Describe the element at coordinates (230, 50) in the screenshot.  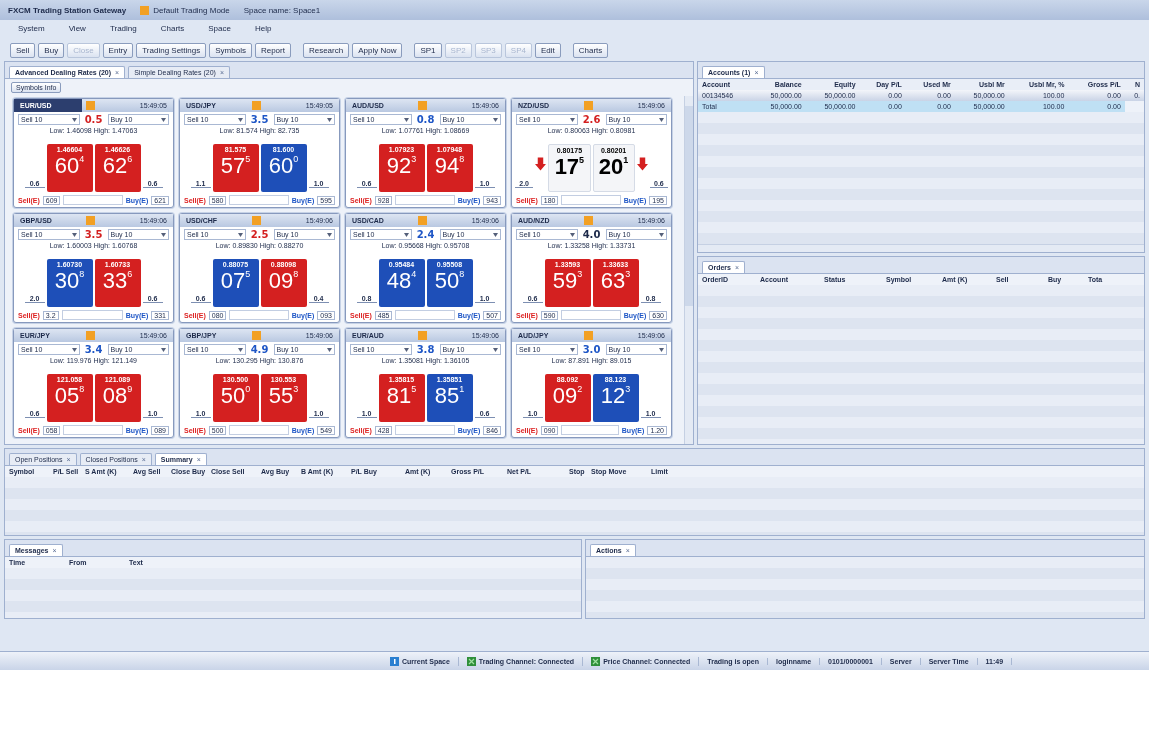
I see `toolbar-button: Symbols` at that location.